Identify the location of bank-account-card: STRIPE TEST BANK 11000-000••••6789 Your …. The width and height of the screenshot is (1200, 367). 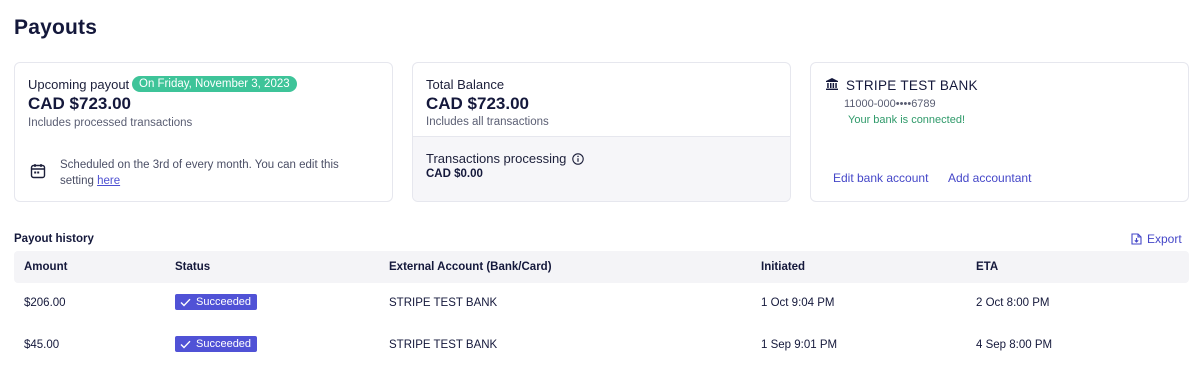
(999, 132).